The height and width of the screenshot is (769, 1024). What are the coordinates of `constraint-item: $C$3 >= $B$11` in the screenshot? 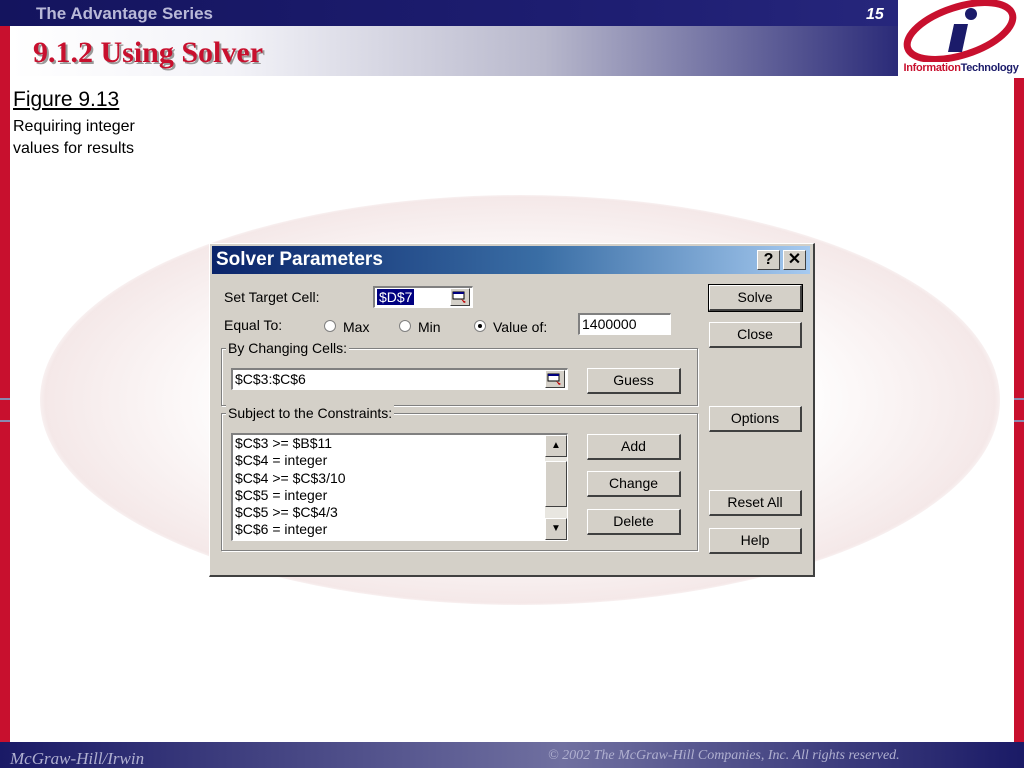 It's located at (400, 443).